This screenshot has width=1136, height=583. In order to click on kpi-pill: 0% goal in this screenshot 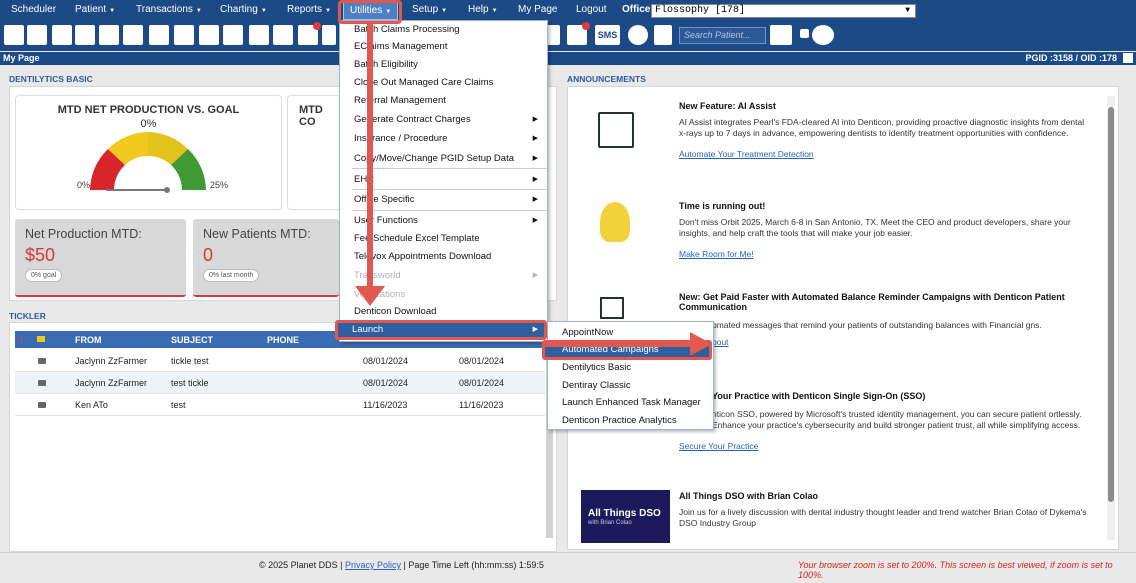, I will do `click(44, 275)`.